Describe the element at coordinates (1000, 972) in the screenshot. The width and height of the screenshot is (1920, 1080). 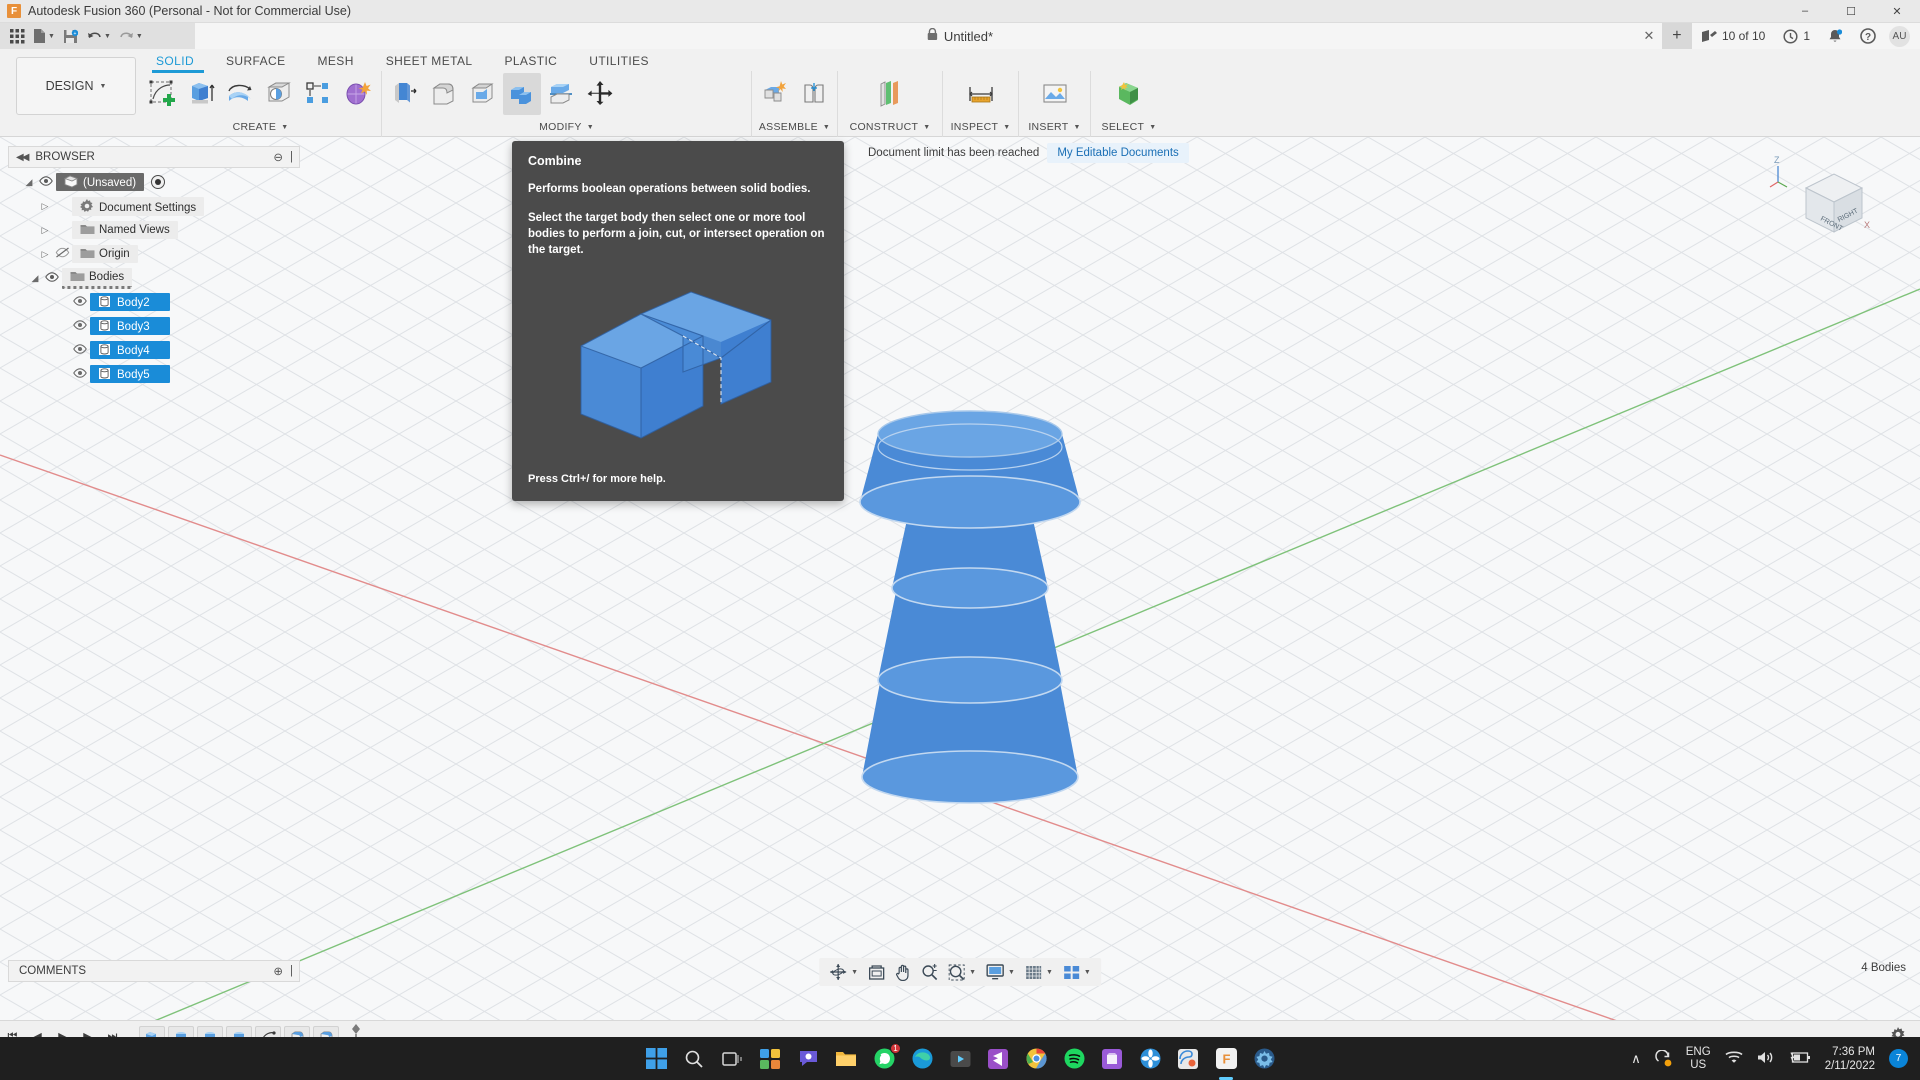
I see `display-settings-button: ▼` at that location.